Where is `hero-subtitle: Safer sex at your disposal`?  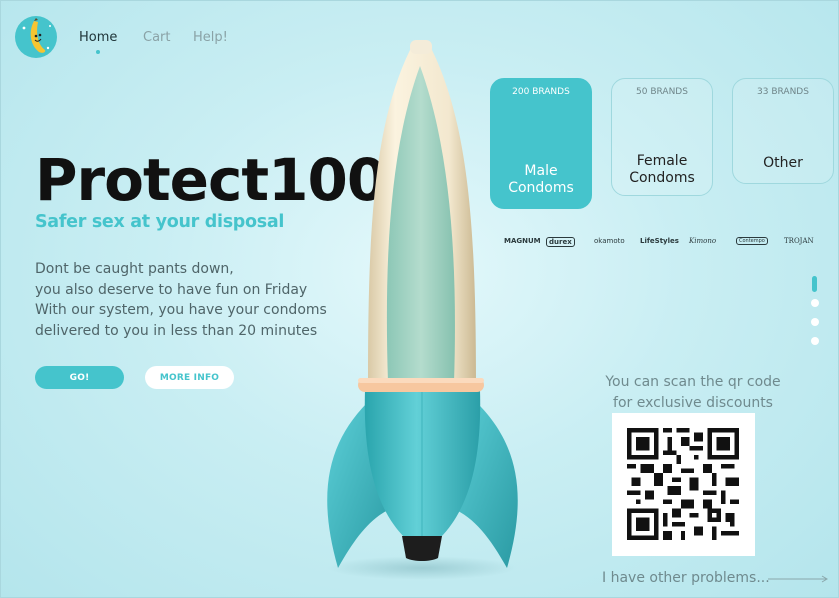
hero-subtitle: Safer sex at your disposal is located at coordinates (160, 222).